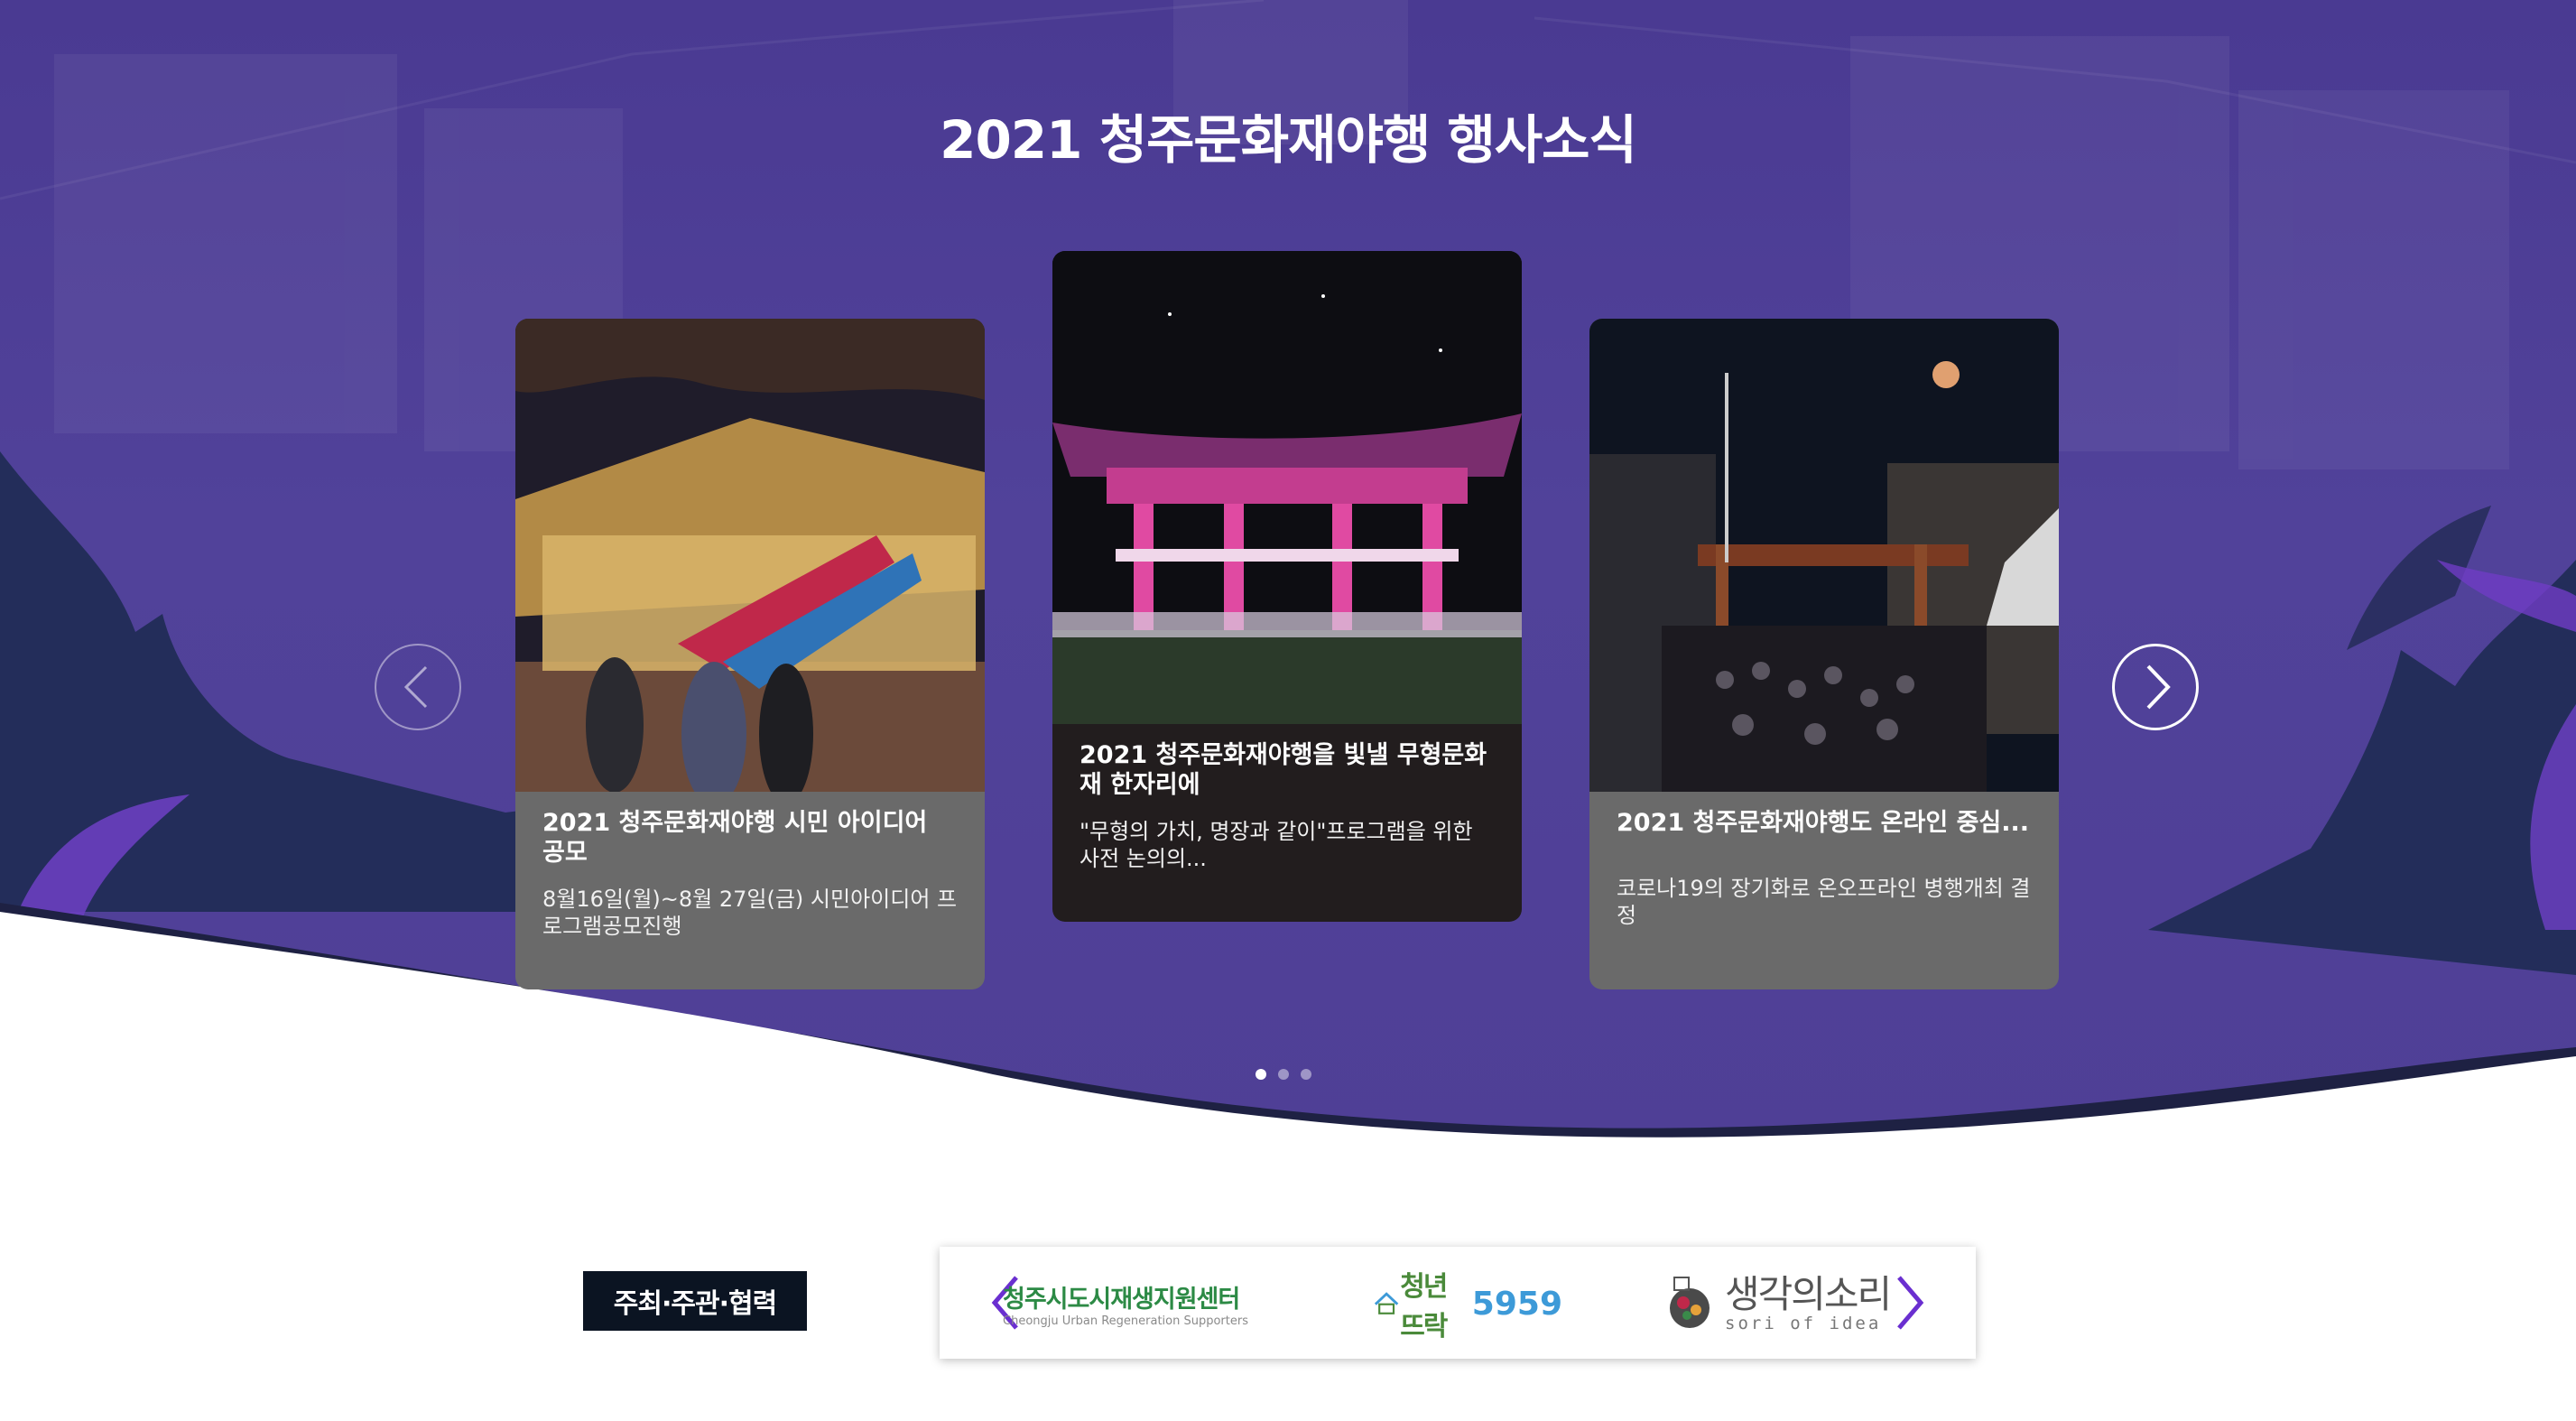 This screenshot has width=2576, height=1421. What do you see at coordinates (1185, 140) in the screenshot?
I see `section-title-regular: 2021 청주문화재야행` at bounding box center [1185, 140].